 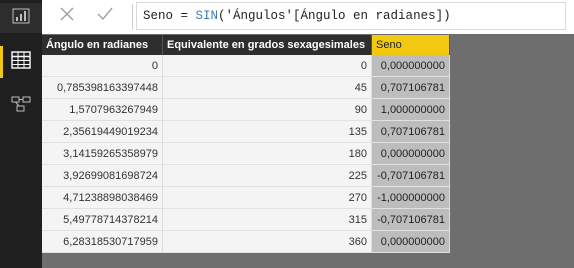 I want to click on cell-degrees: 0, so click(x=267, y=66).